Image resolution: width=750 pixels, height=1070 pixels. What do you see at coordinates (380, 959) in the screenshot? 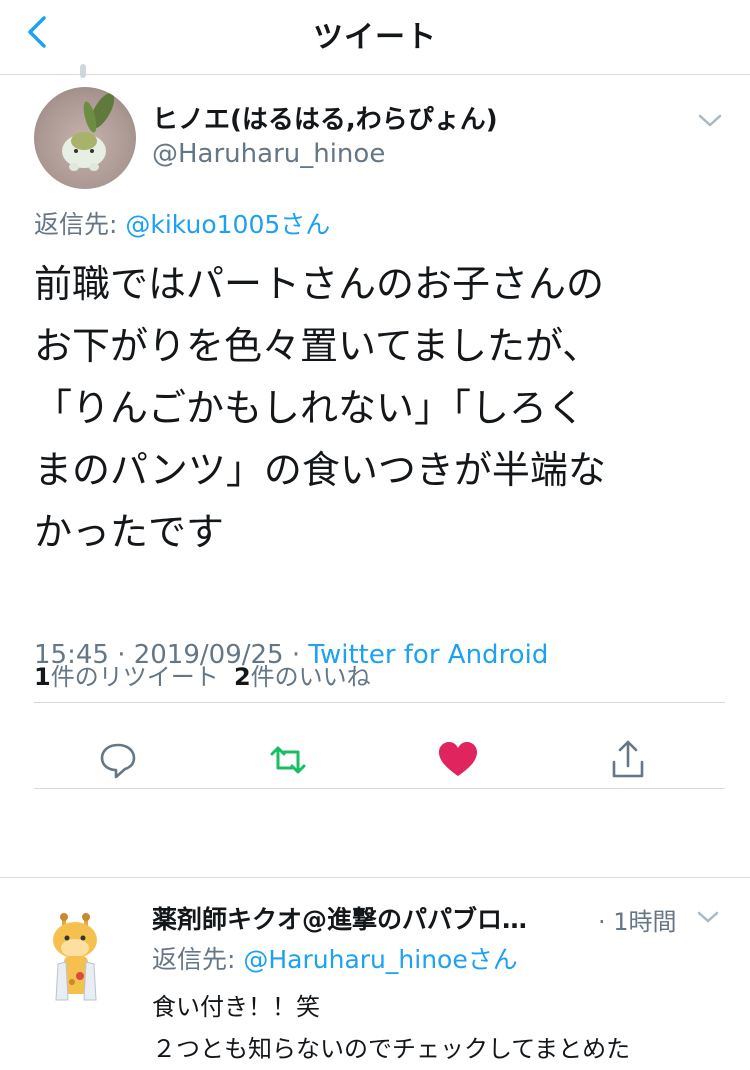
I see `reply-to-mention: @Haruharu_hinoeさん` at bounding box center [380, 959].